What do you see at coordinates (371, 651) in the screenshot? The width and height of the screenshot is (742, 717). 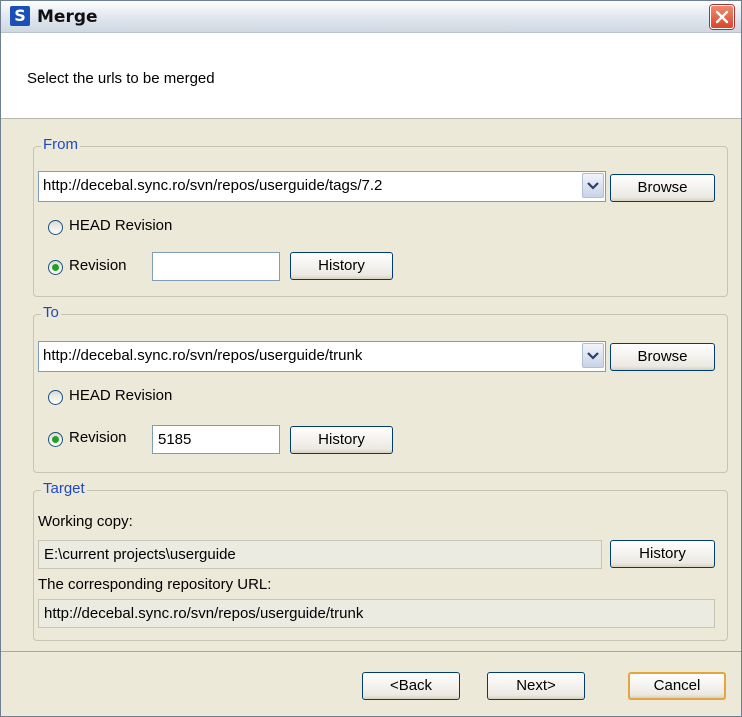 I see `footer-separator` at bounding box center [371, 651].